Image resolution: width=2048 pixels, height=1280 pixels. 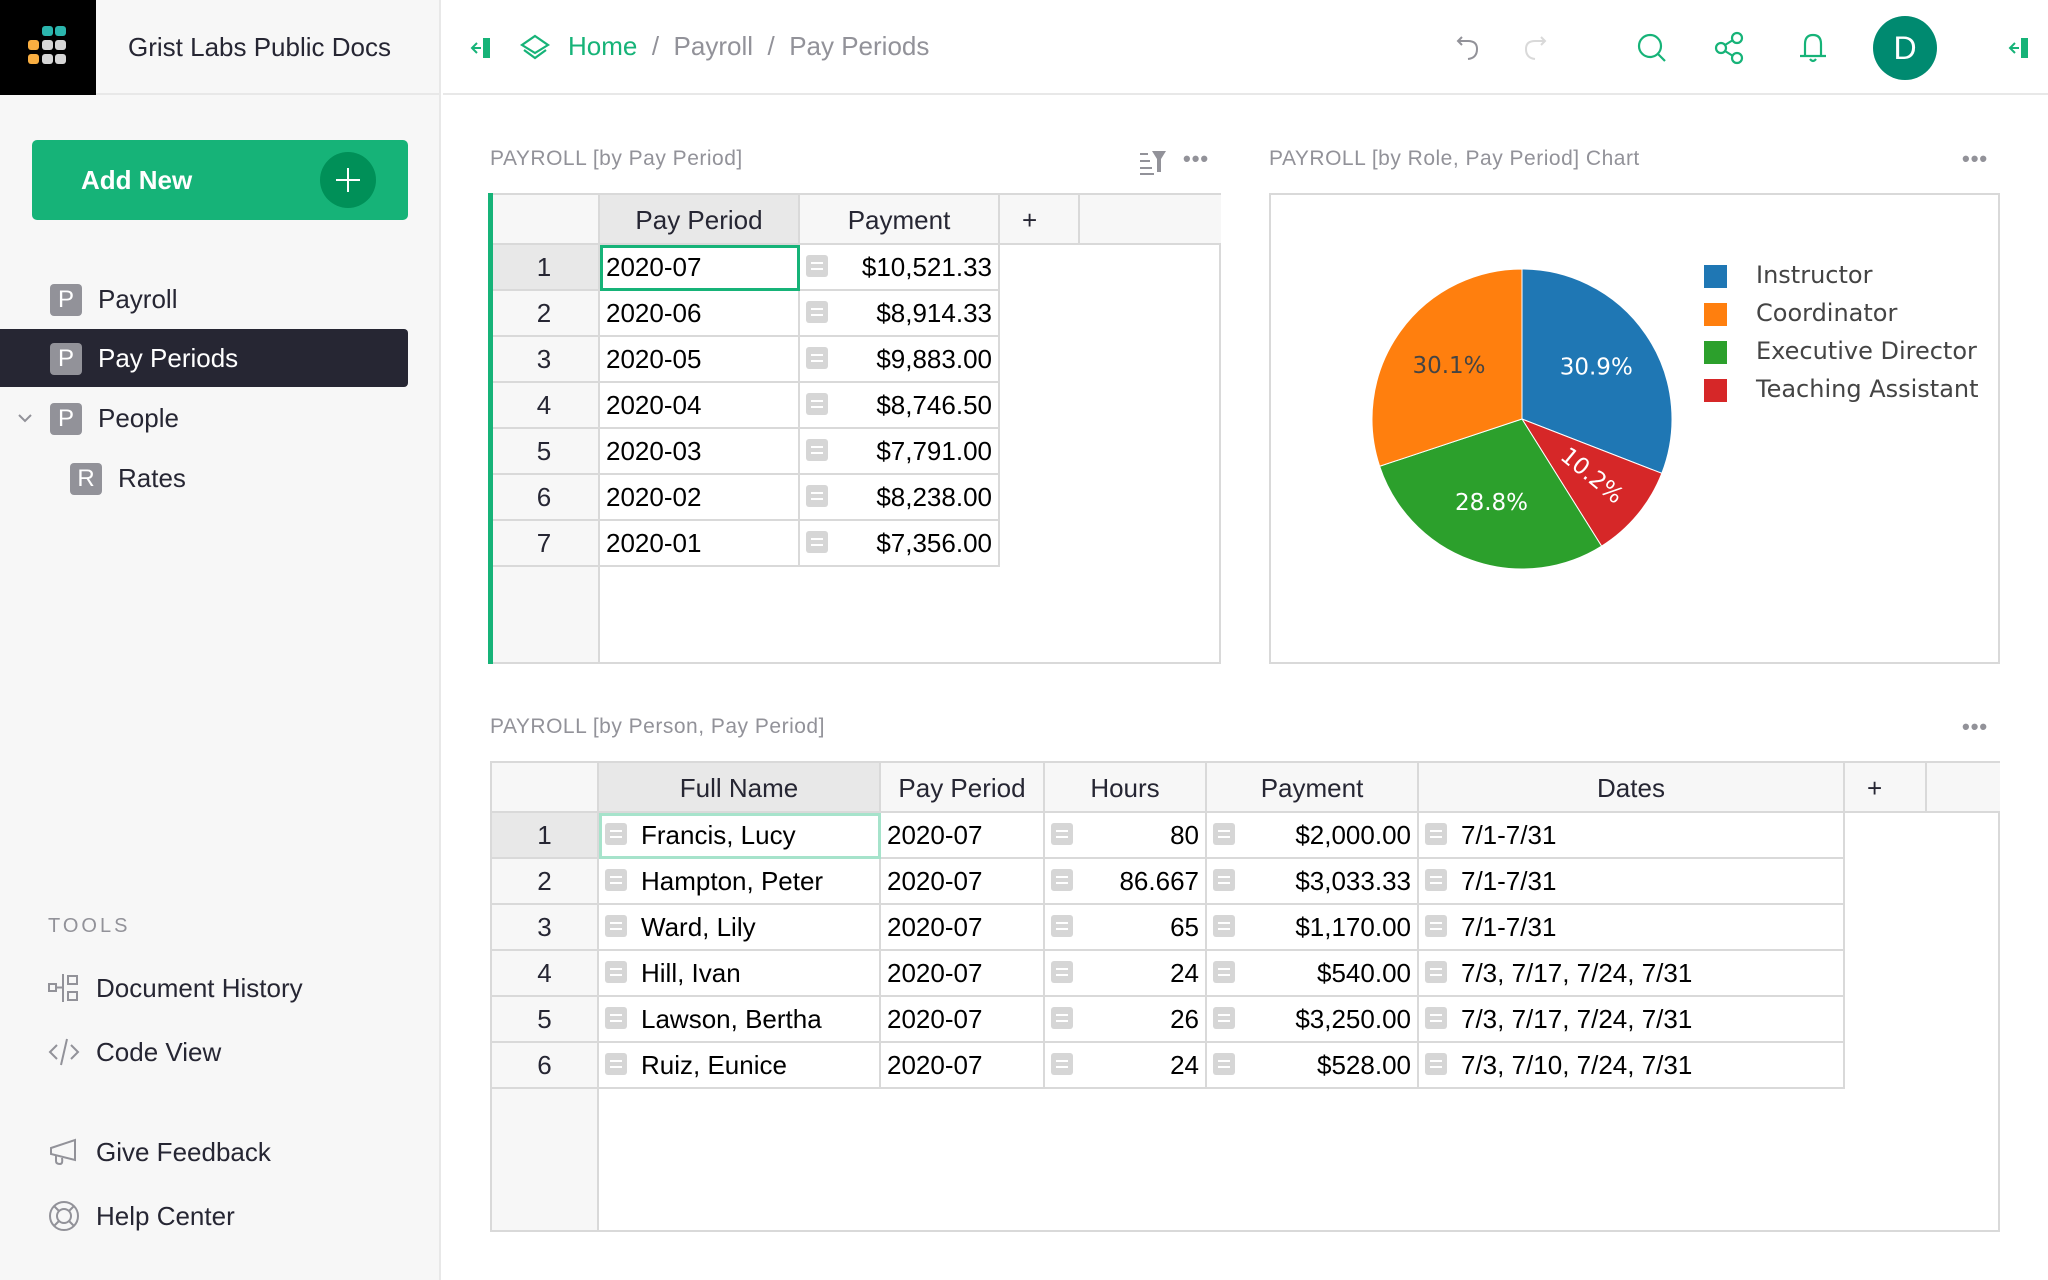 I want to click on cell-payment: $3,033.33, so click(x=1313, y=882).